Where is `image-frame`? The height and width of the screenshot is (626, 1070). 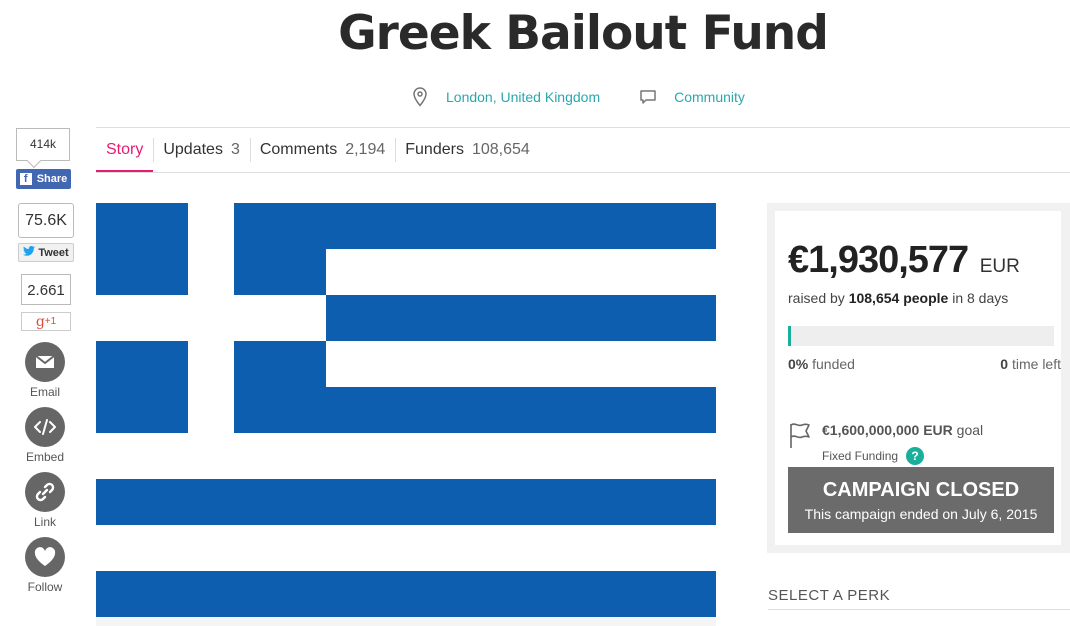
image-frame is located at coordinates (406, 621).